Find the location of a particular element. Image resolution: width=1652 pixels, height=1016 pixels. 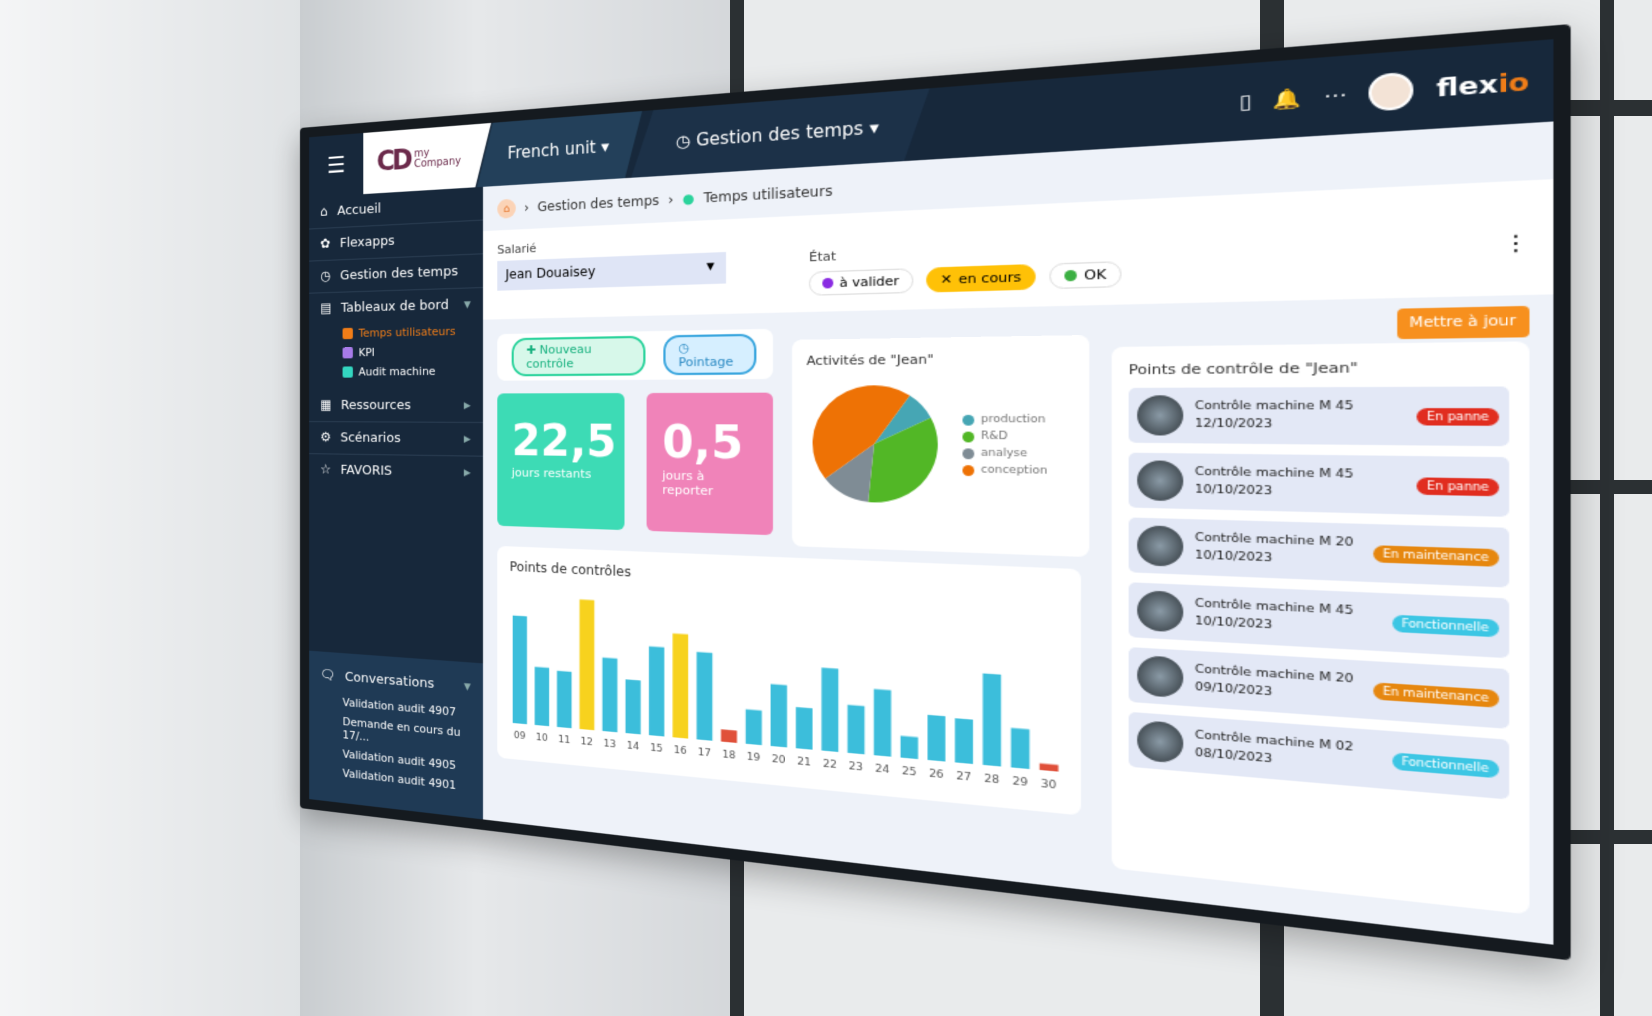

unit-dropdown: French unit ▾ is located at coordinates (559, 149).